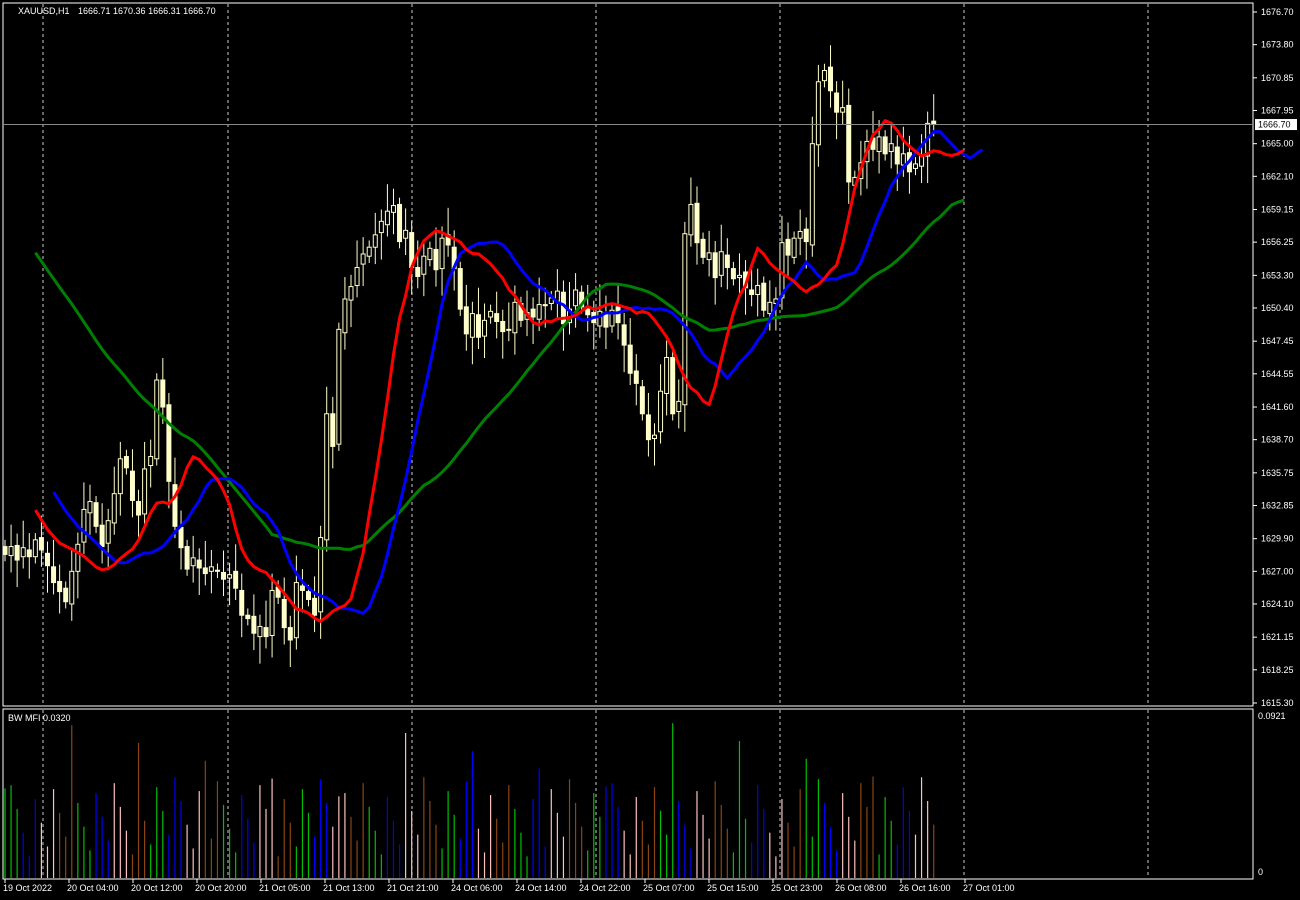 Image resolution: width=1300 pixels, height=900 pixels. Describe the element at coordinates (93, 888) in the screenshot. I see `time-axis-label: 20 Oct 04:00` at that location.